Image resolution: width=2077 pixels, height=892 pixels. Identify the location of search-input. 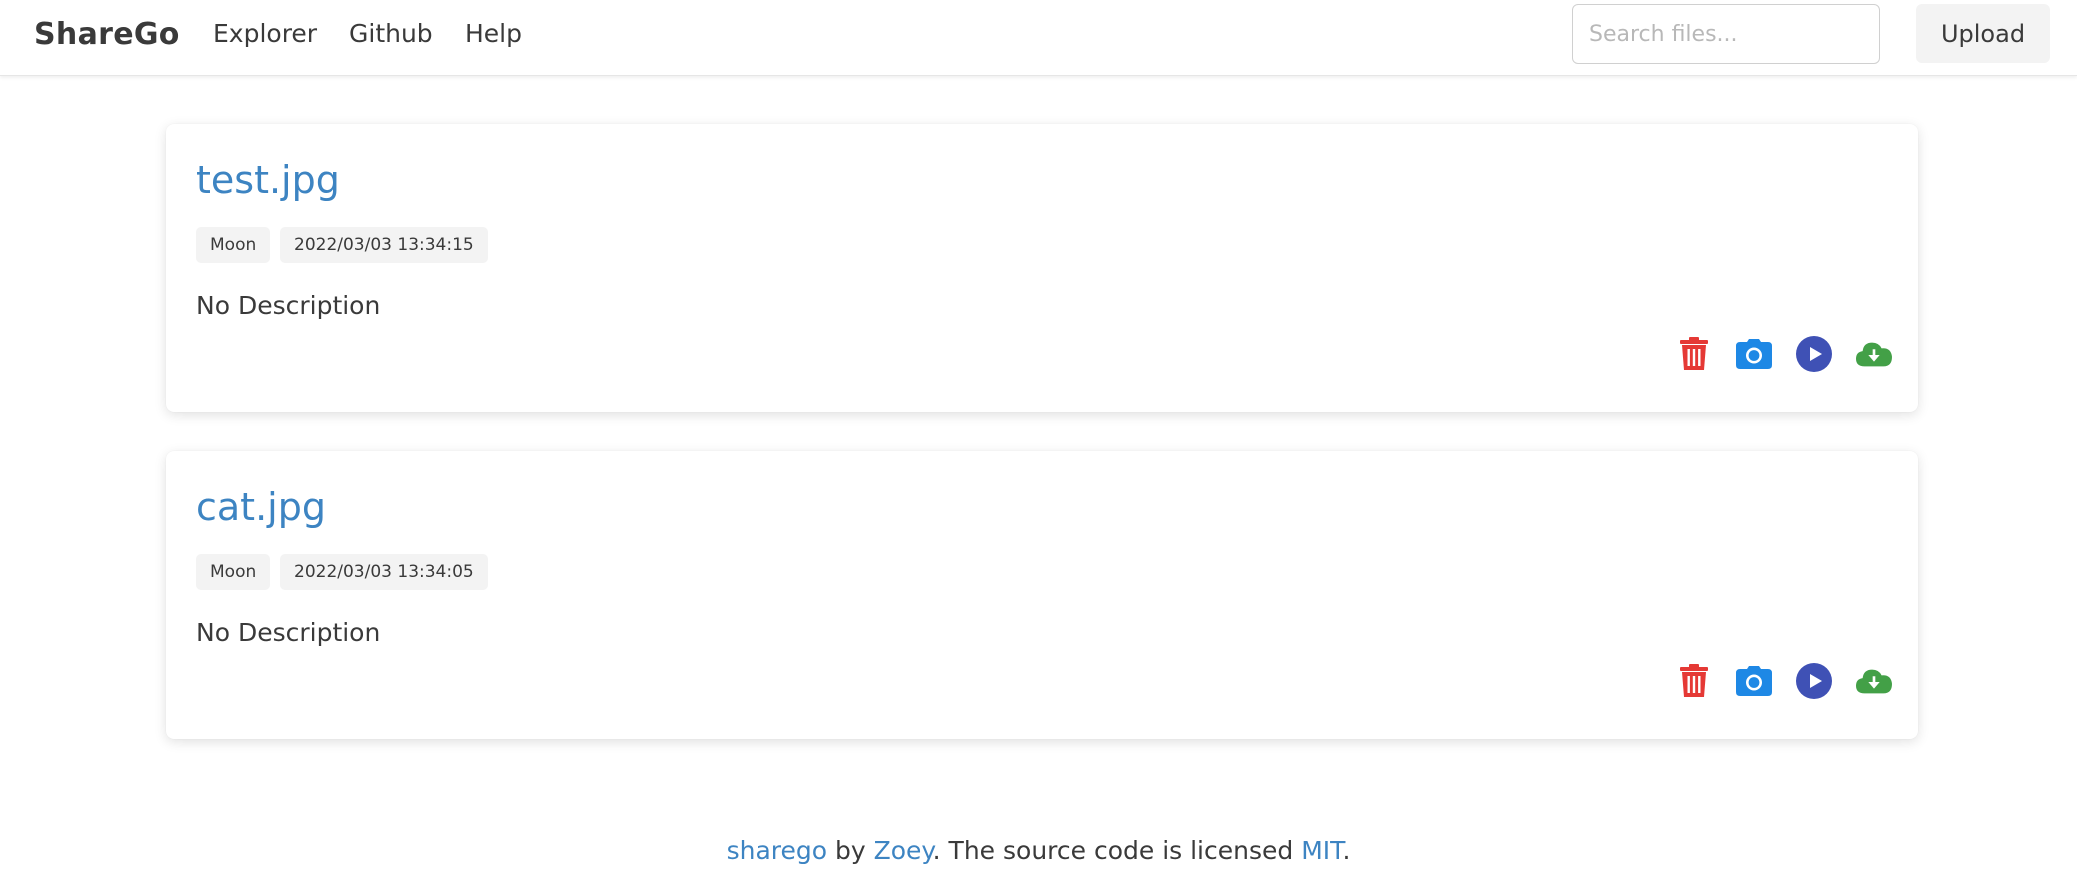
(1726, 34).